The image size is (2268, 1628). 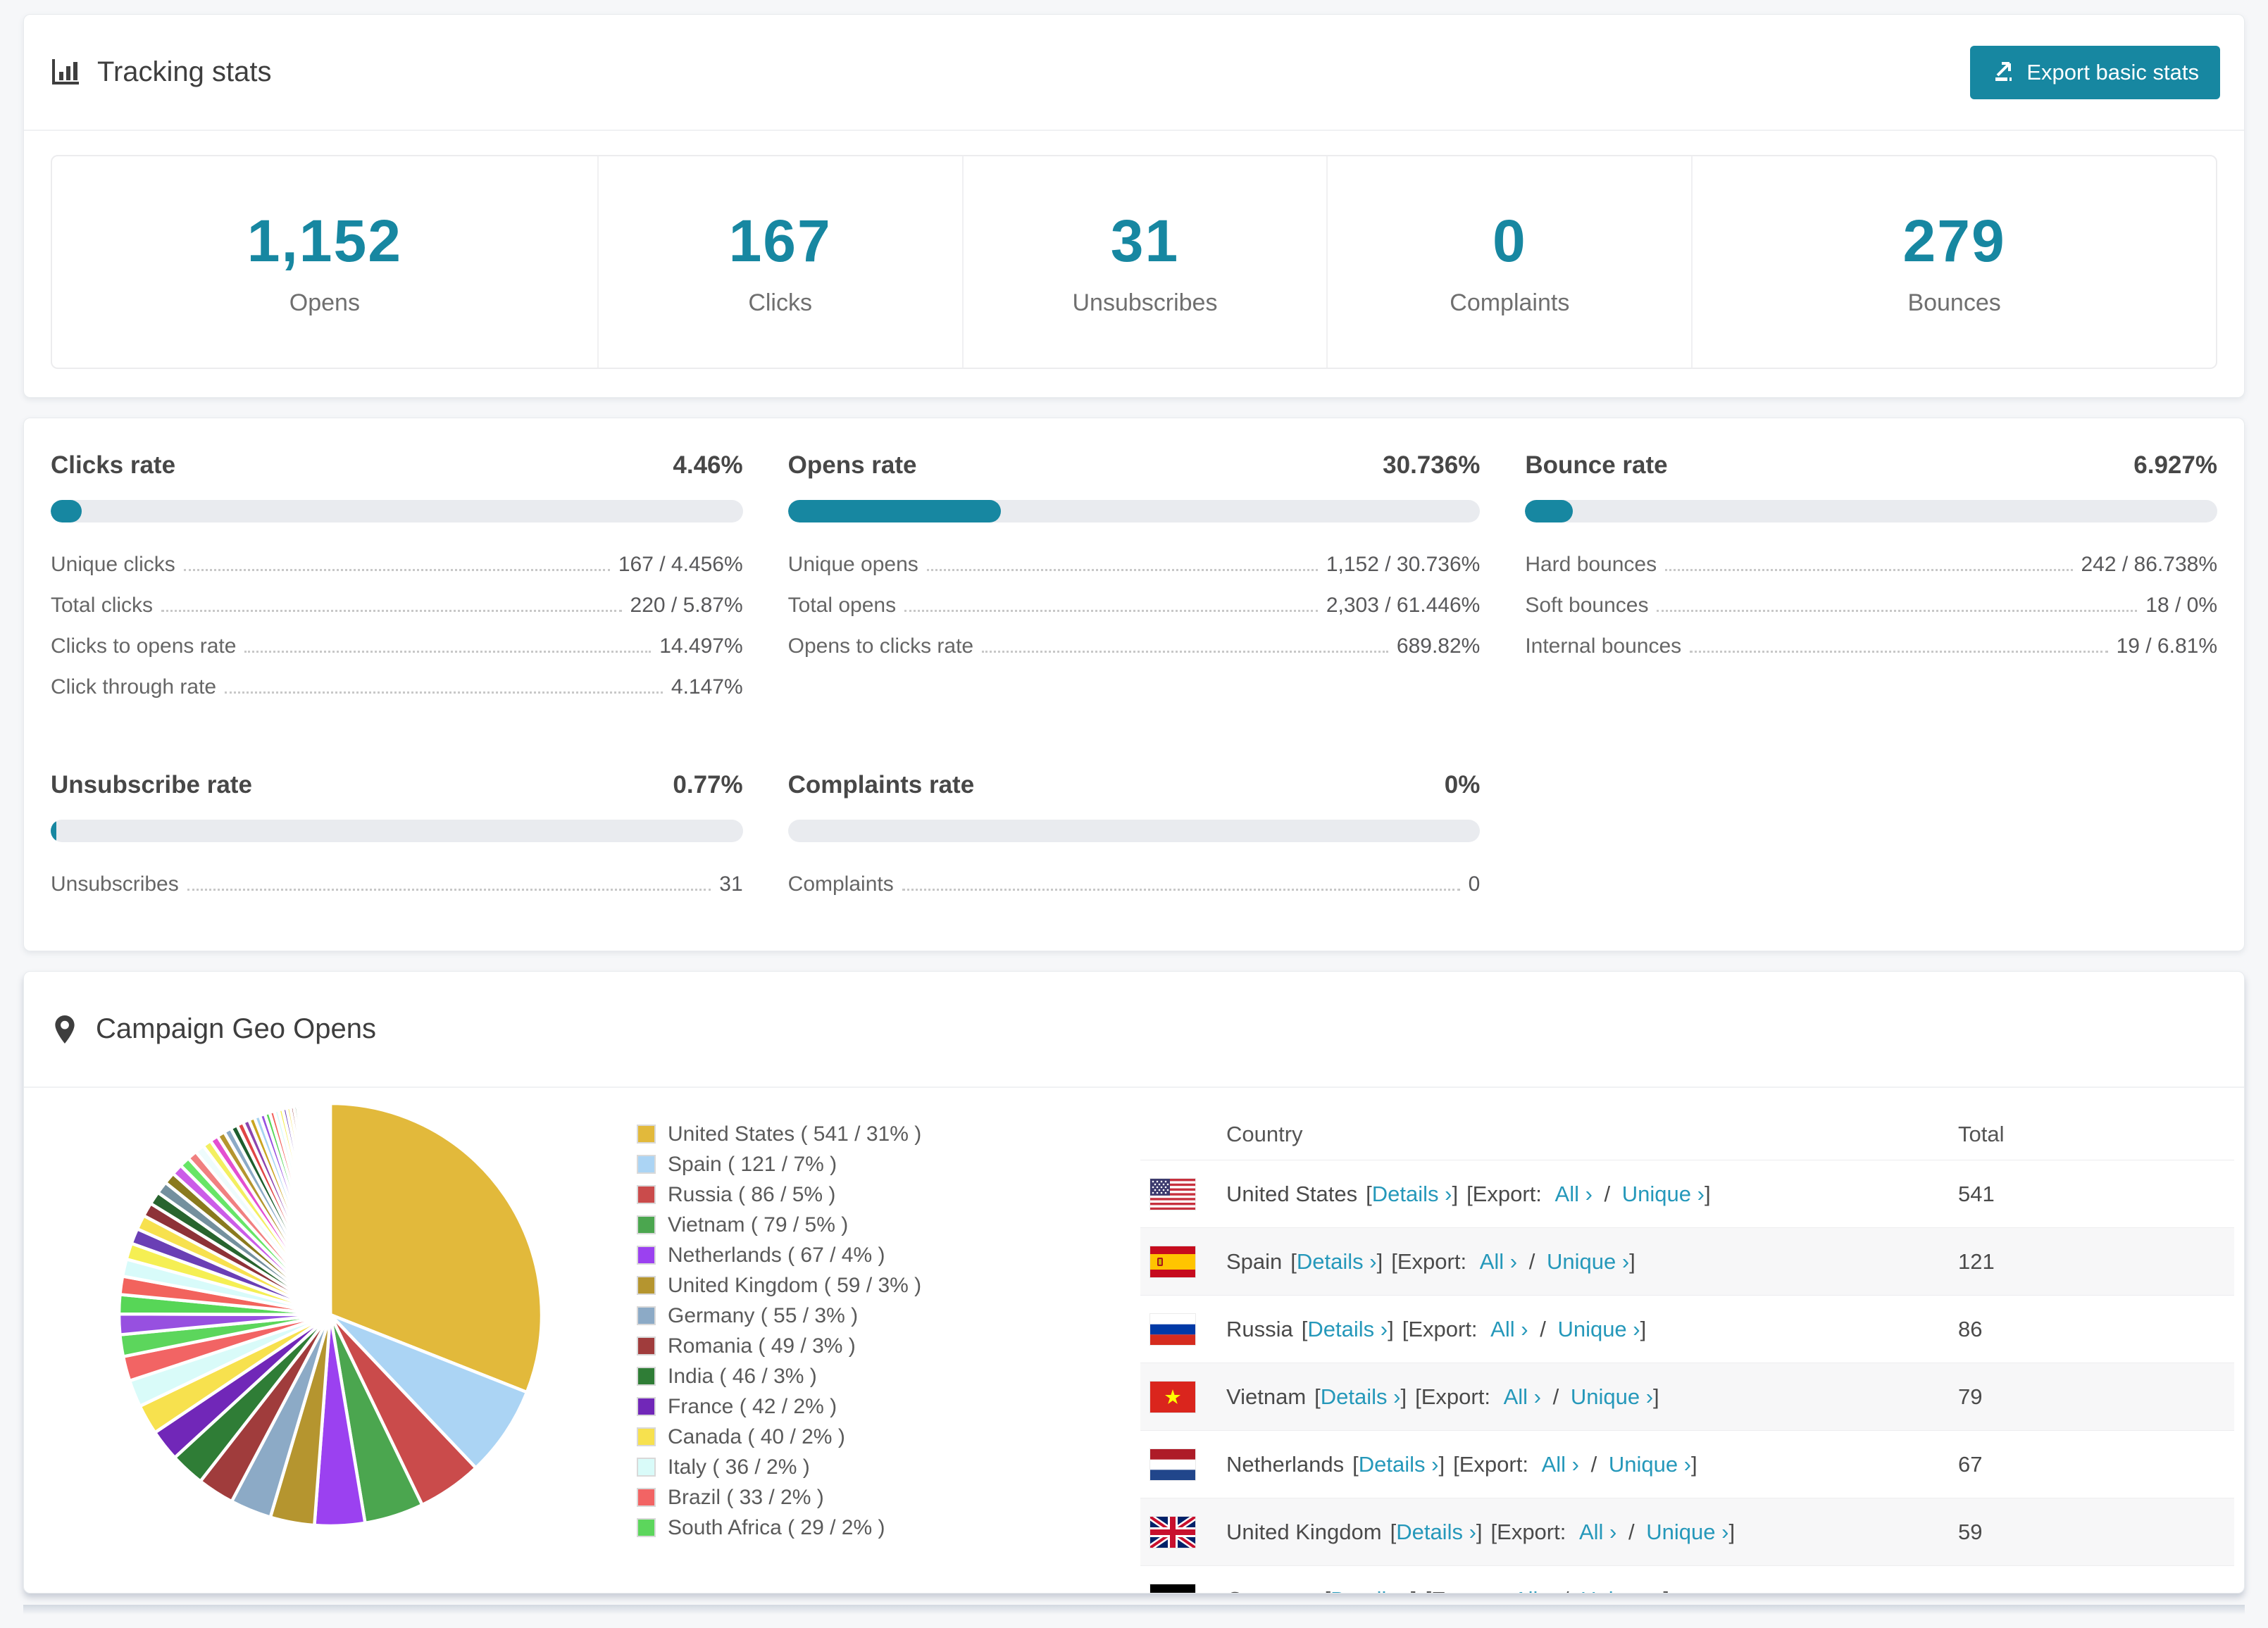 I want to click on geo-opens-pie-chart, so click(x=330, y=1315).